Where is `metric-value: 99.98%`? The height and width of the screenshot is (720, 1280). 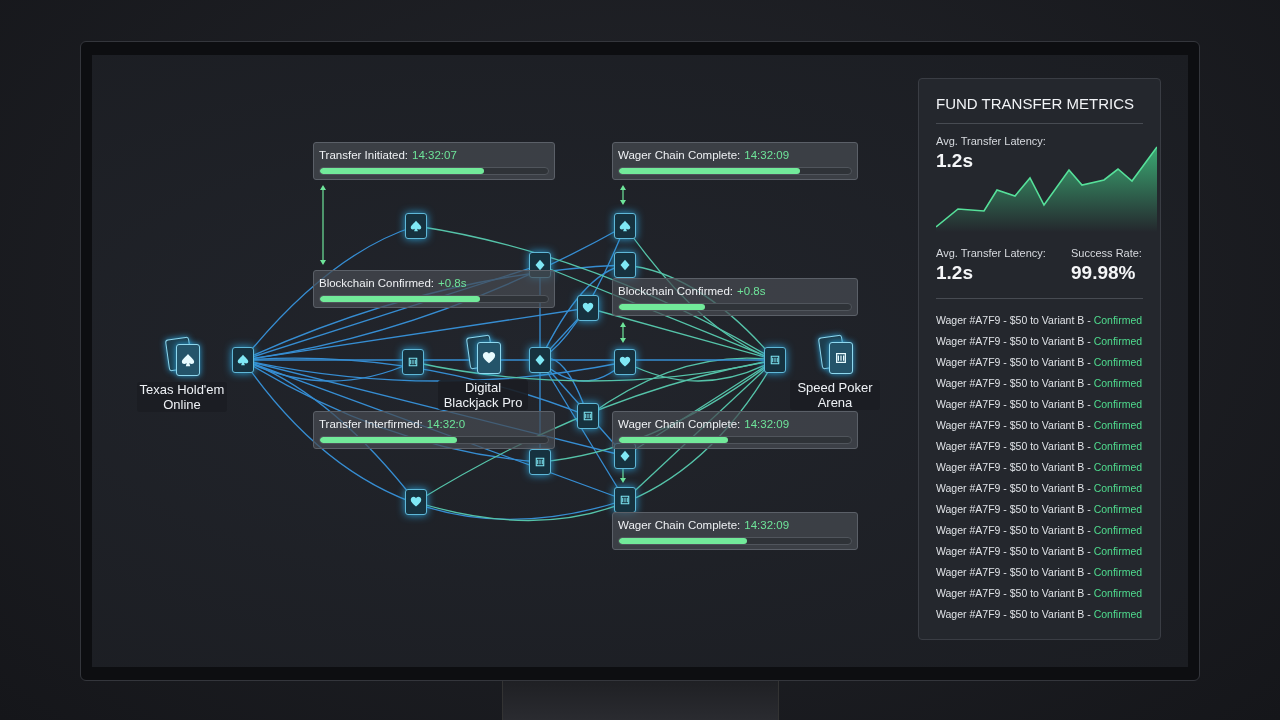 metric-value: 99.98% is located at coordinates (1104, 273).